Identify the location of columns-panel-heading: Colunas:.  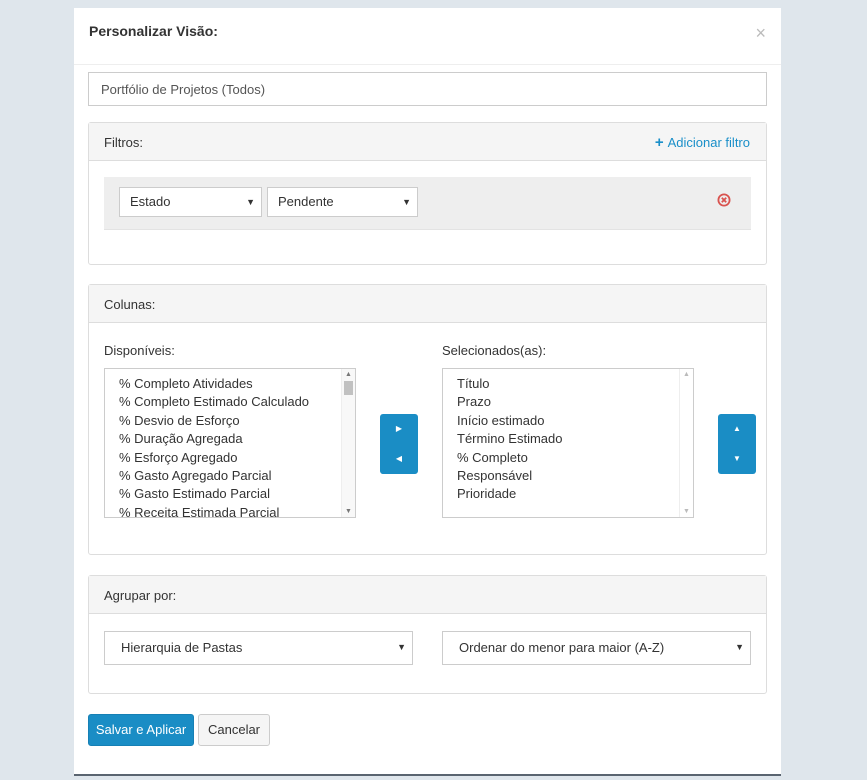
(427, 304).